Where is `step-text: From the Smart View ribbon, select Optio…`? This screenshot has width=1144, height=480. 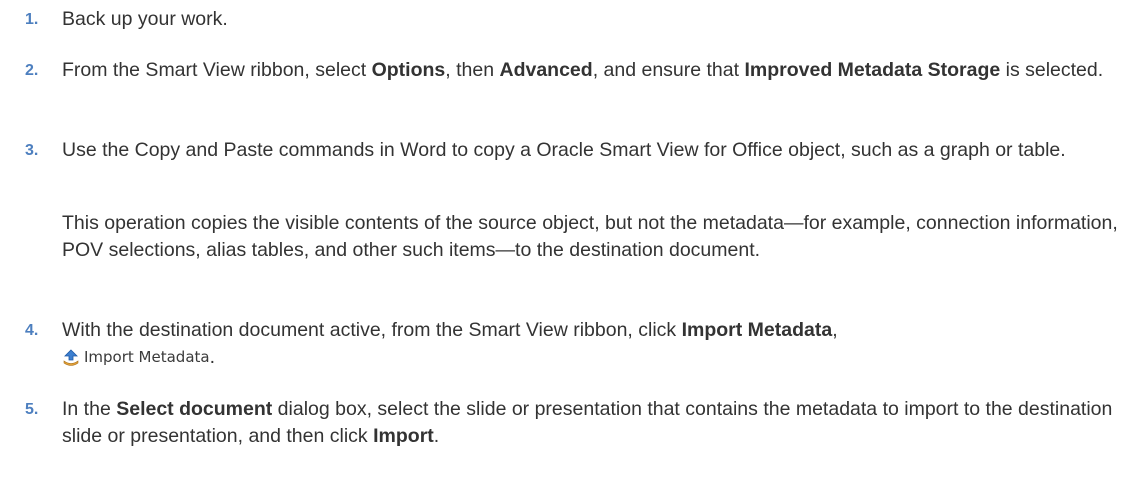
step-text: From the Smart View ribbon, select Optio… is located at coordinates (583, 70).